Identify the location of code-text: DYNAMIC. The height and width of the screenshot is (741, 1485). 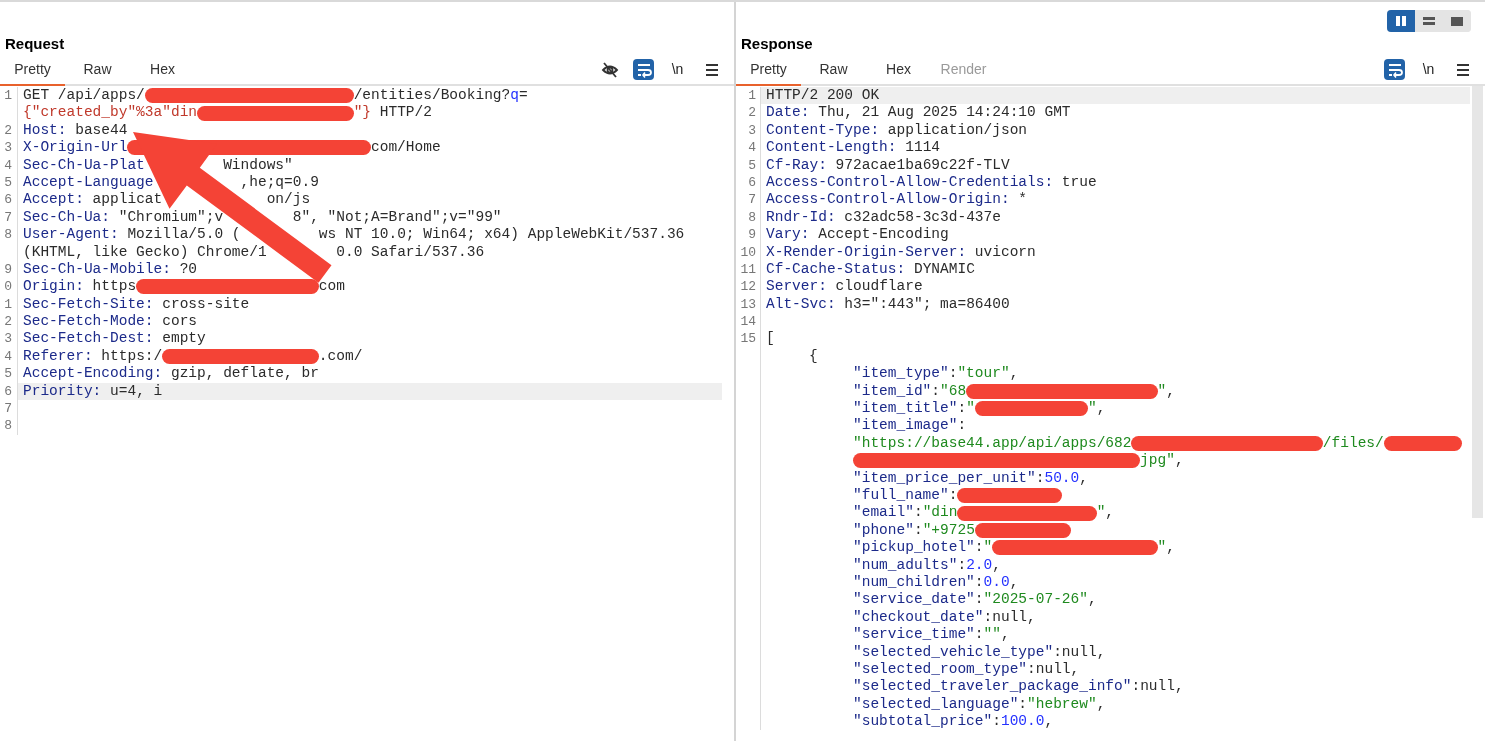
(943, 269).